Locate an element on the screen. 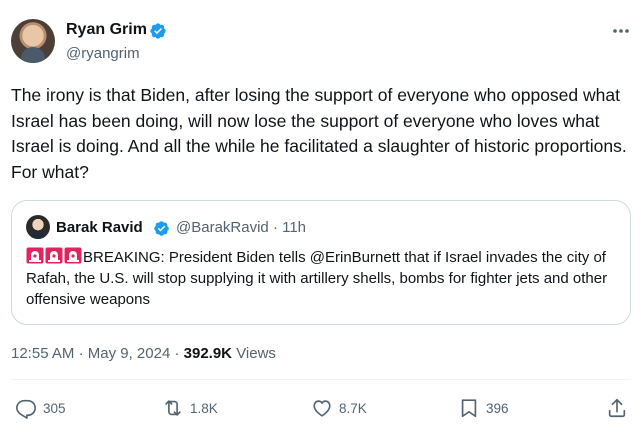 This screenshot has width=644, height=435. reply-count: 305 is located at coordinates (54, 408).